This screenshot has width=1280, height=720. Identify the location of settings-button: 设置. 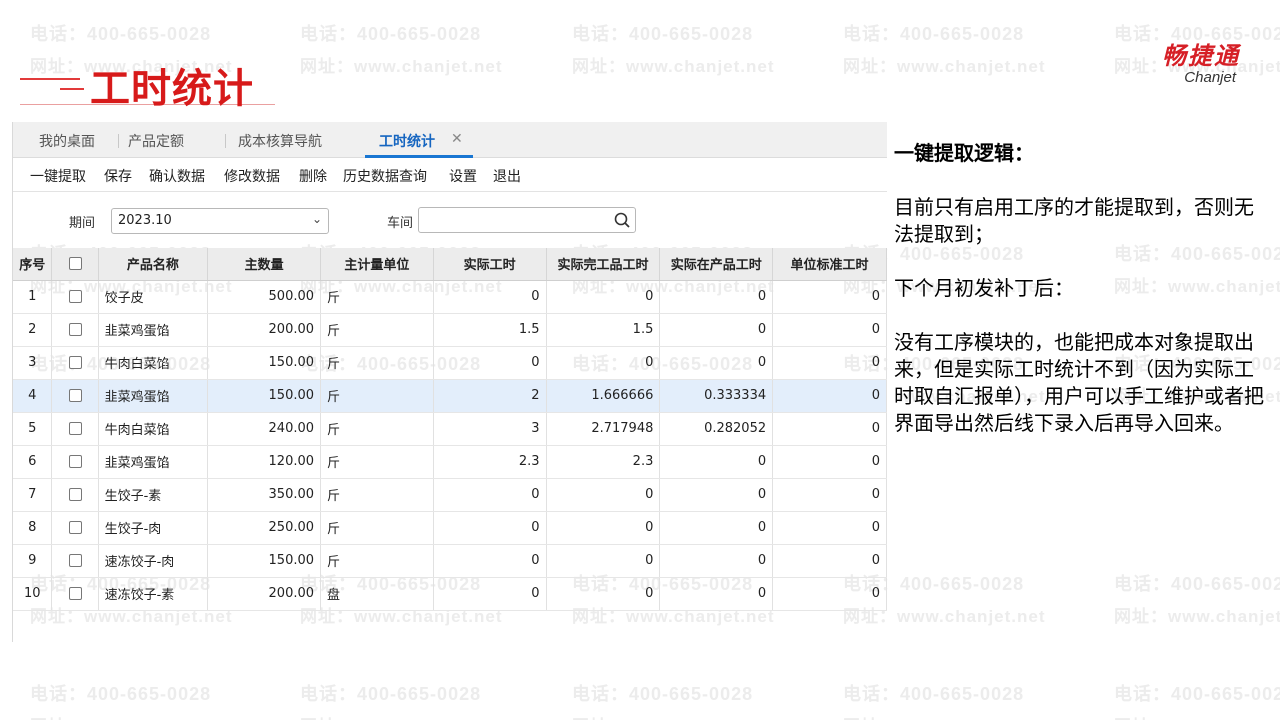
(463, 176).